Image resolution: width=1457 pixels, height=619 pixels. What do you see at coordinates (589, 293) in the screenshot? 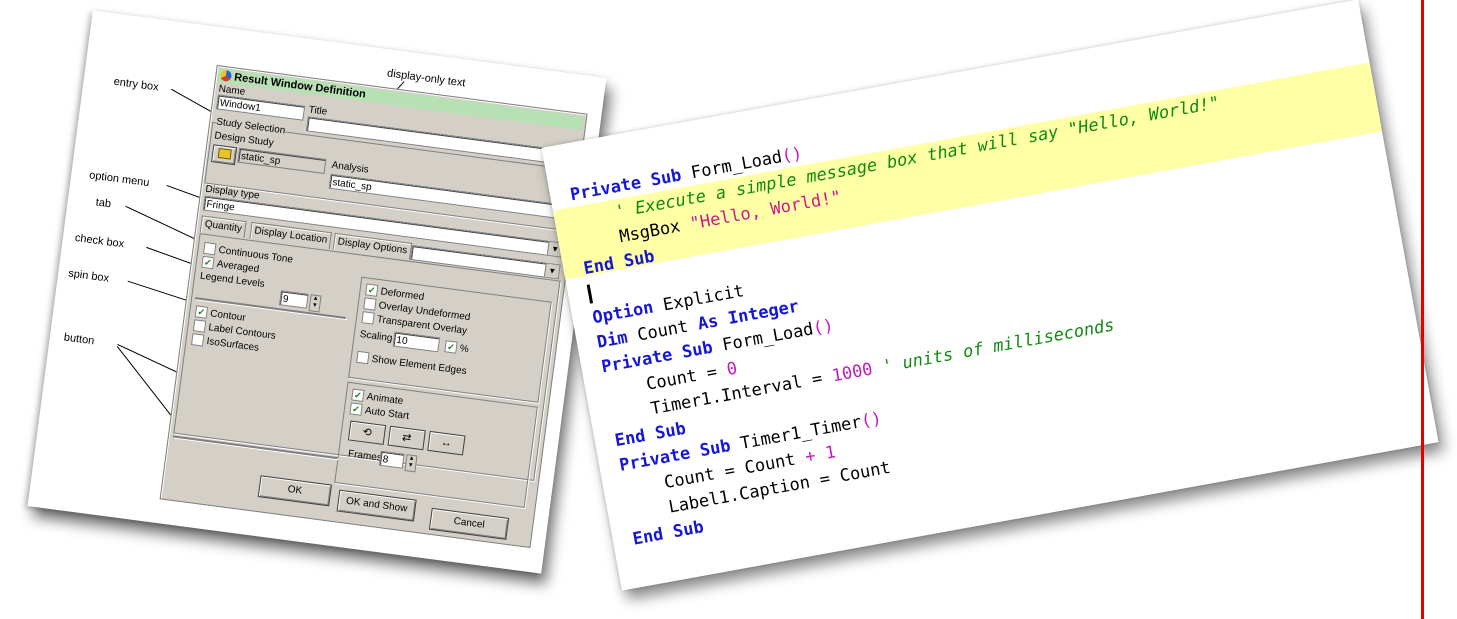
I see `text-cursor` at bounding box center [589, 293].